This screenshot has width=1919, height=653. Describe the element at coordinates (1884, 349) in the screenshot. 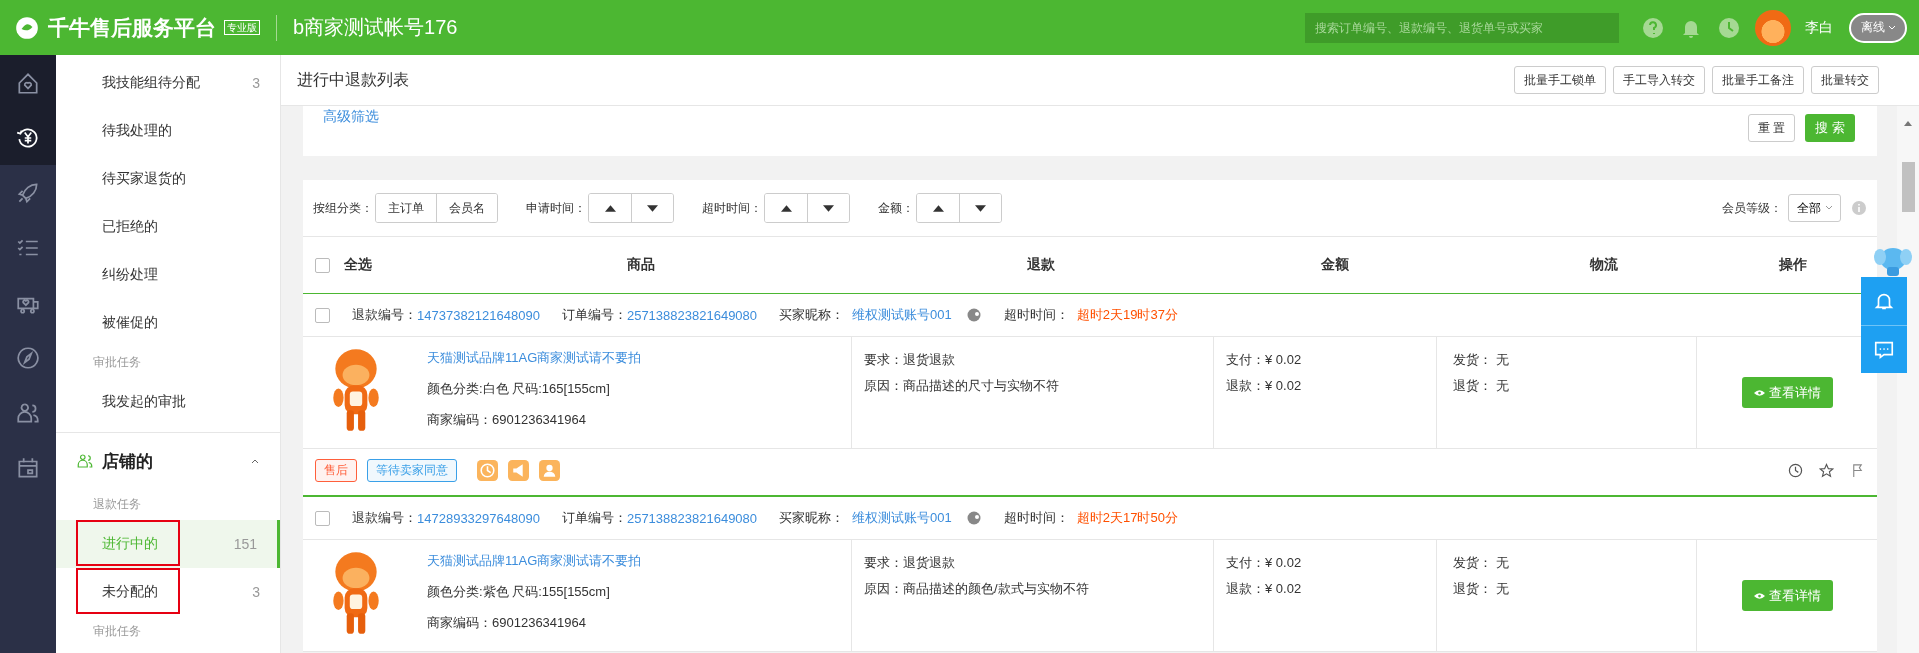

I see `message-button` at that location.